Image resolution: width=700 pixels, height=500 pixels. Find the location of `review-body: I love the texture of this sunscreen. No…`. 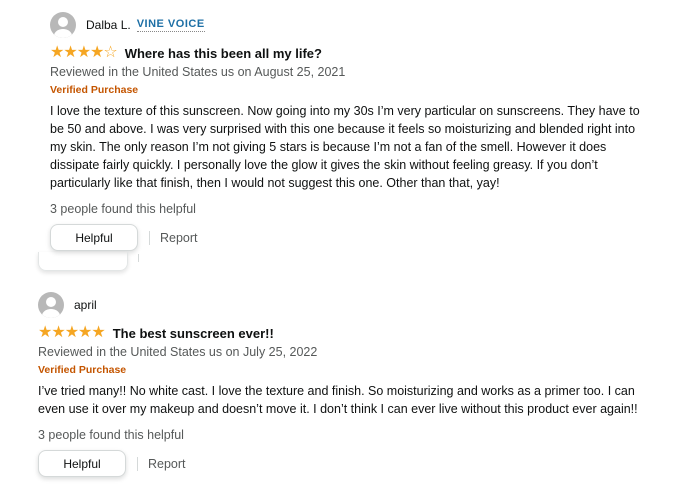

review-body: I love the texture of this sunscreen. No… is located at coordinates (345, 147).